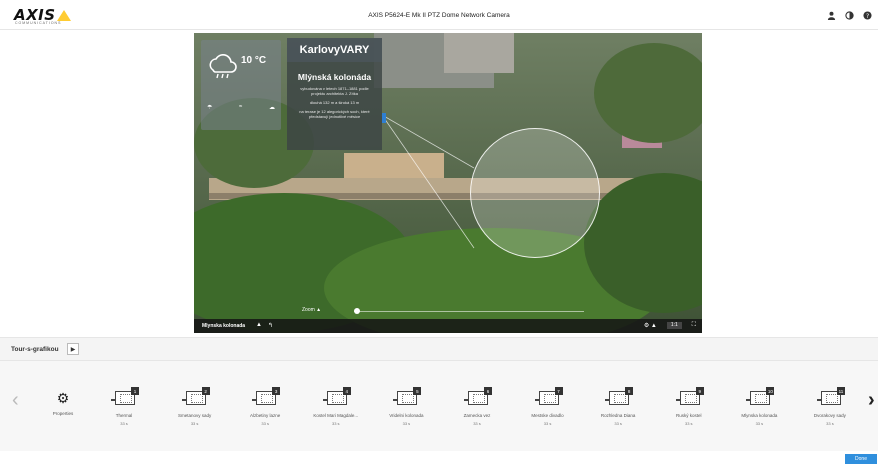  I want to click on preset-number: 7, so click(558, 391).